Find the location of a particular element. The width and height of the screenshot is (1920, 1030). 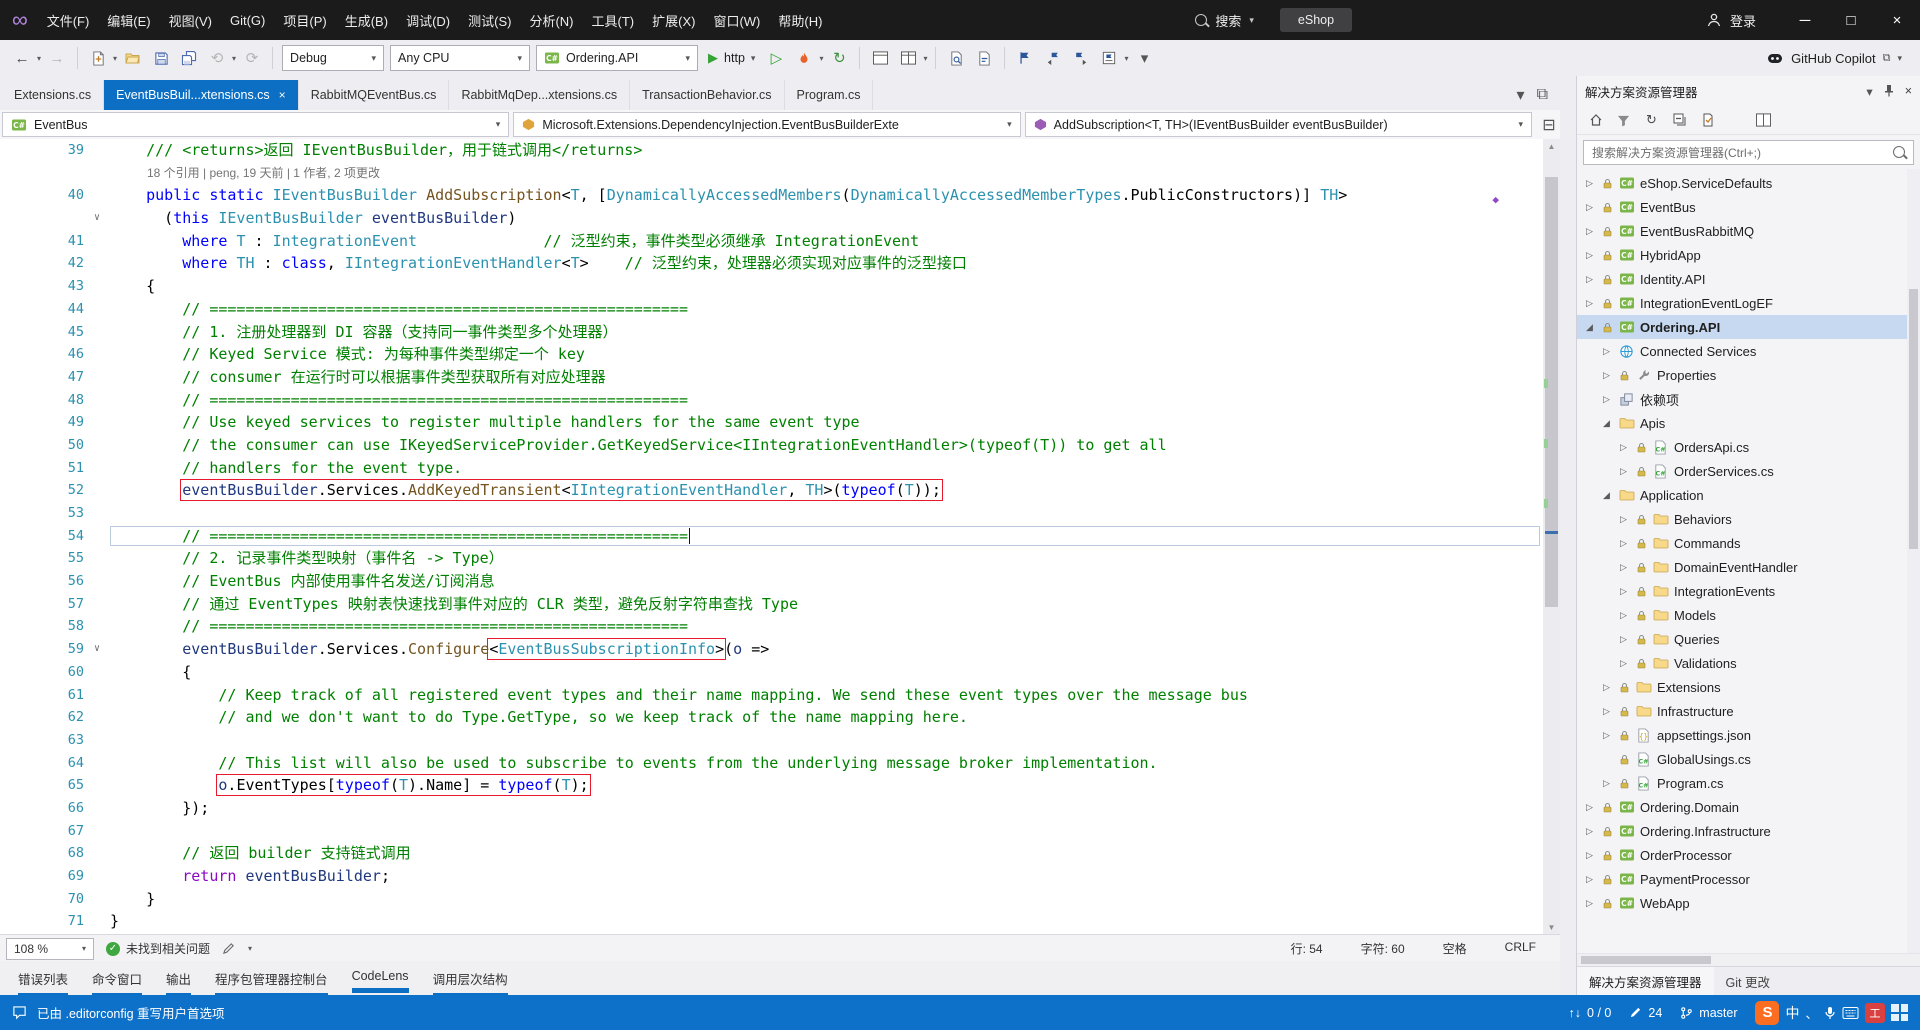

zoom-selector: 108 % is located at coordinates (50, 948).